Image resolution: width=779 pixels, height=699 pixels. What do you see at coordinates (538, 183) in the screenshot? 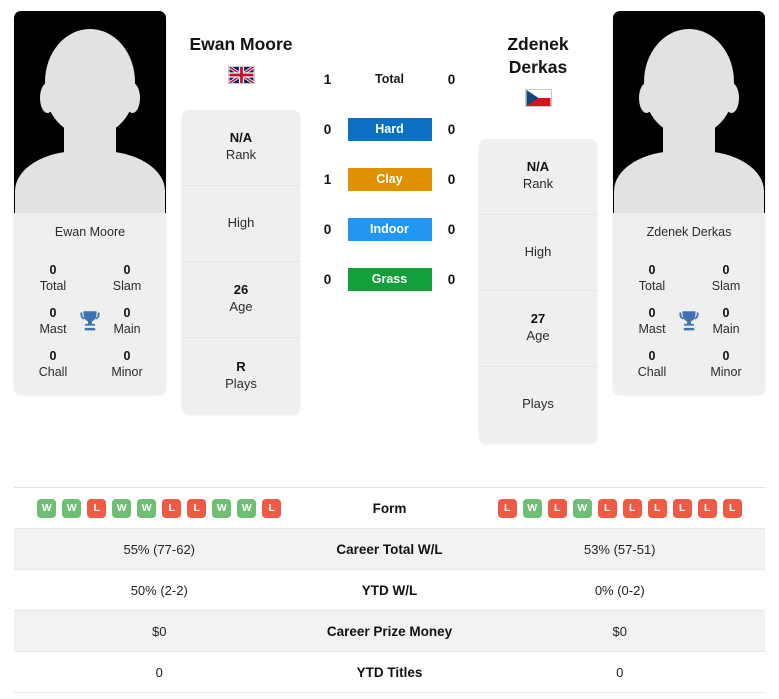
I see `info-rank-label: Rank` at bounding box center [538, 183].